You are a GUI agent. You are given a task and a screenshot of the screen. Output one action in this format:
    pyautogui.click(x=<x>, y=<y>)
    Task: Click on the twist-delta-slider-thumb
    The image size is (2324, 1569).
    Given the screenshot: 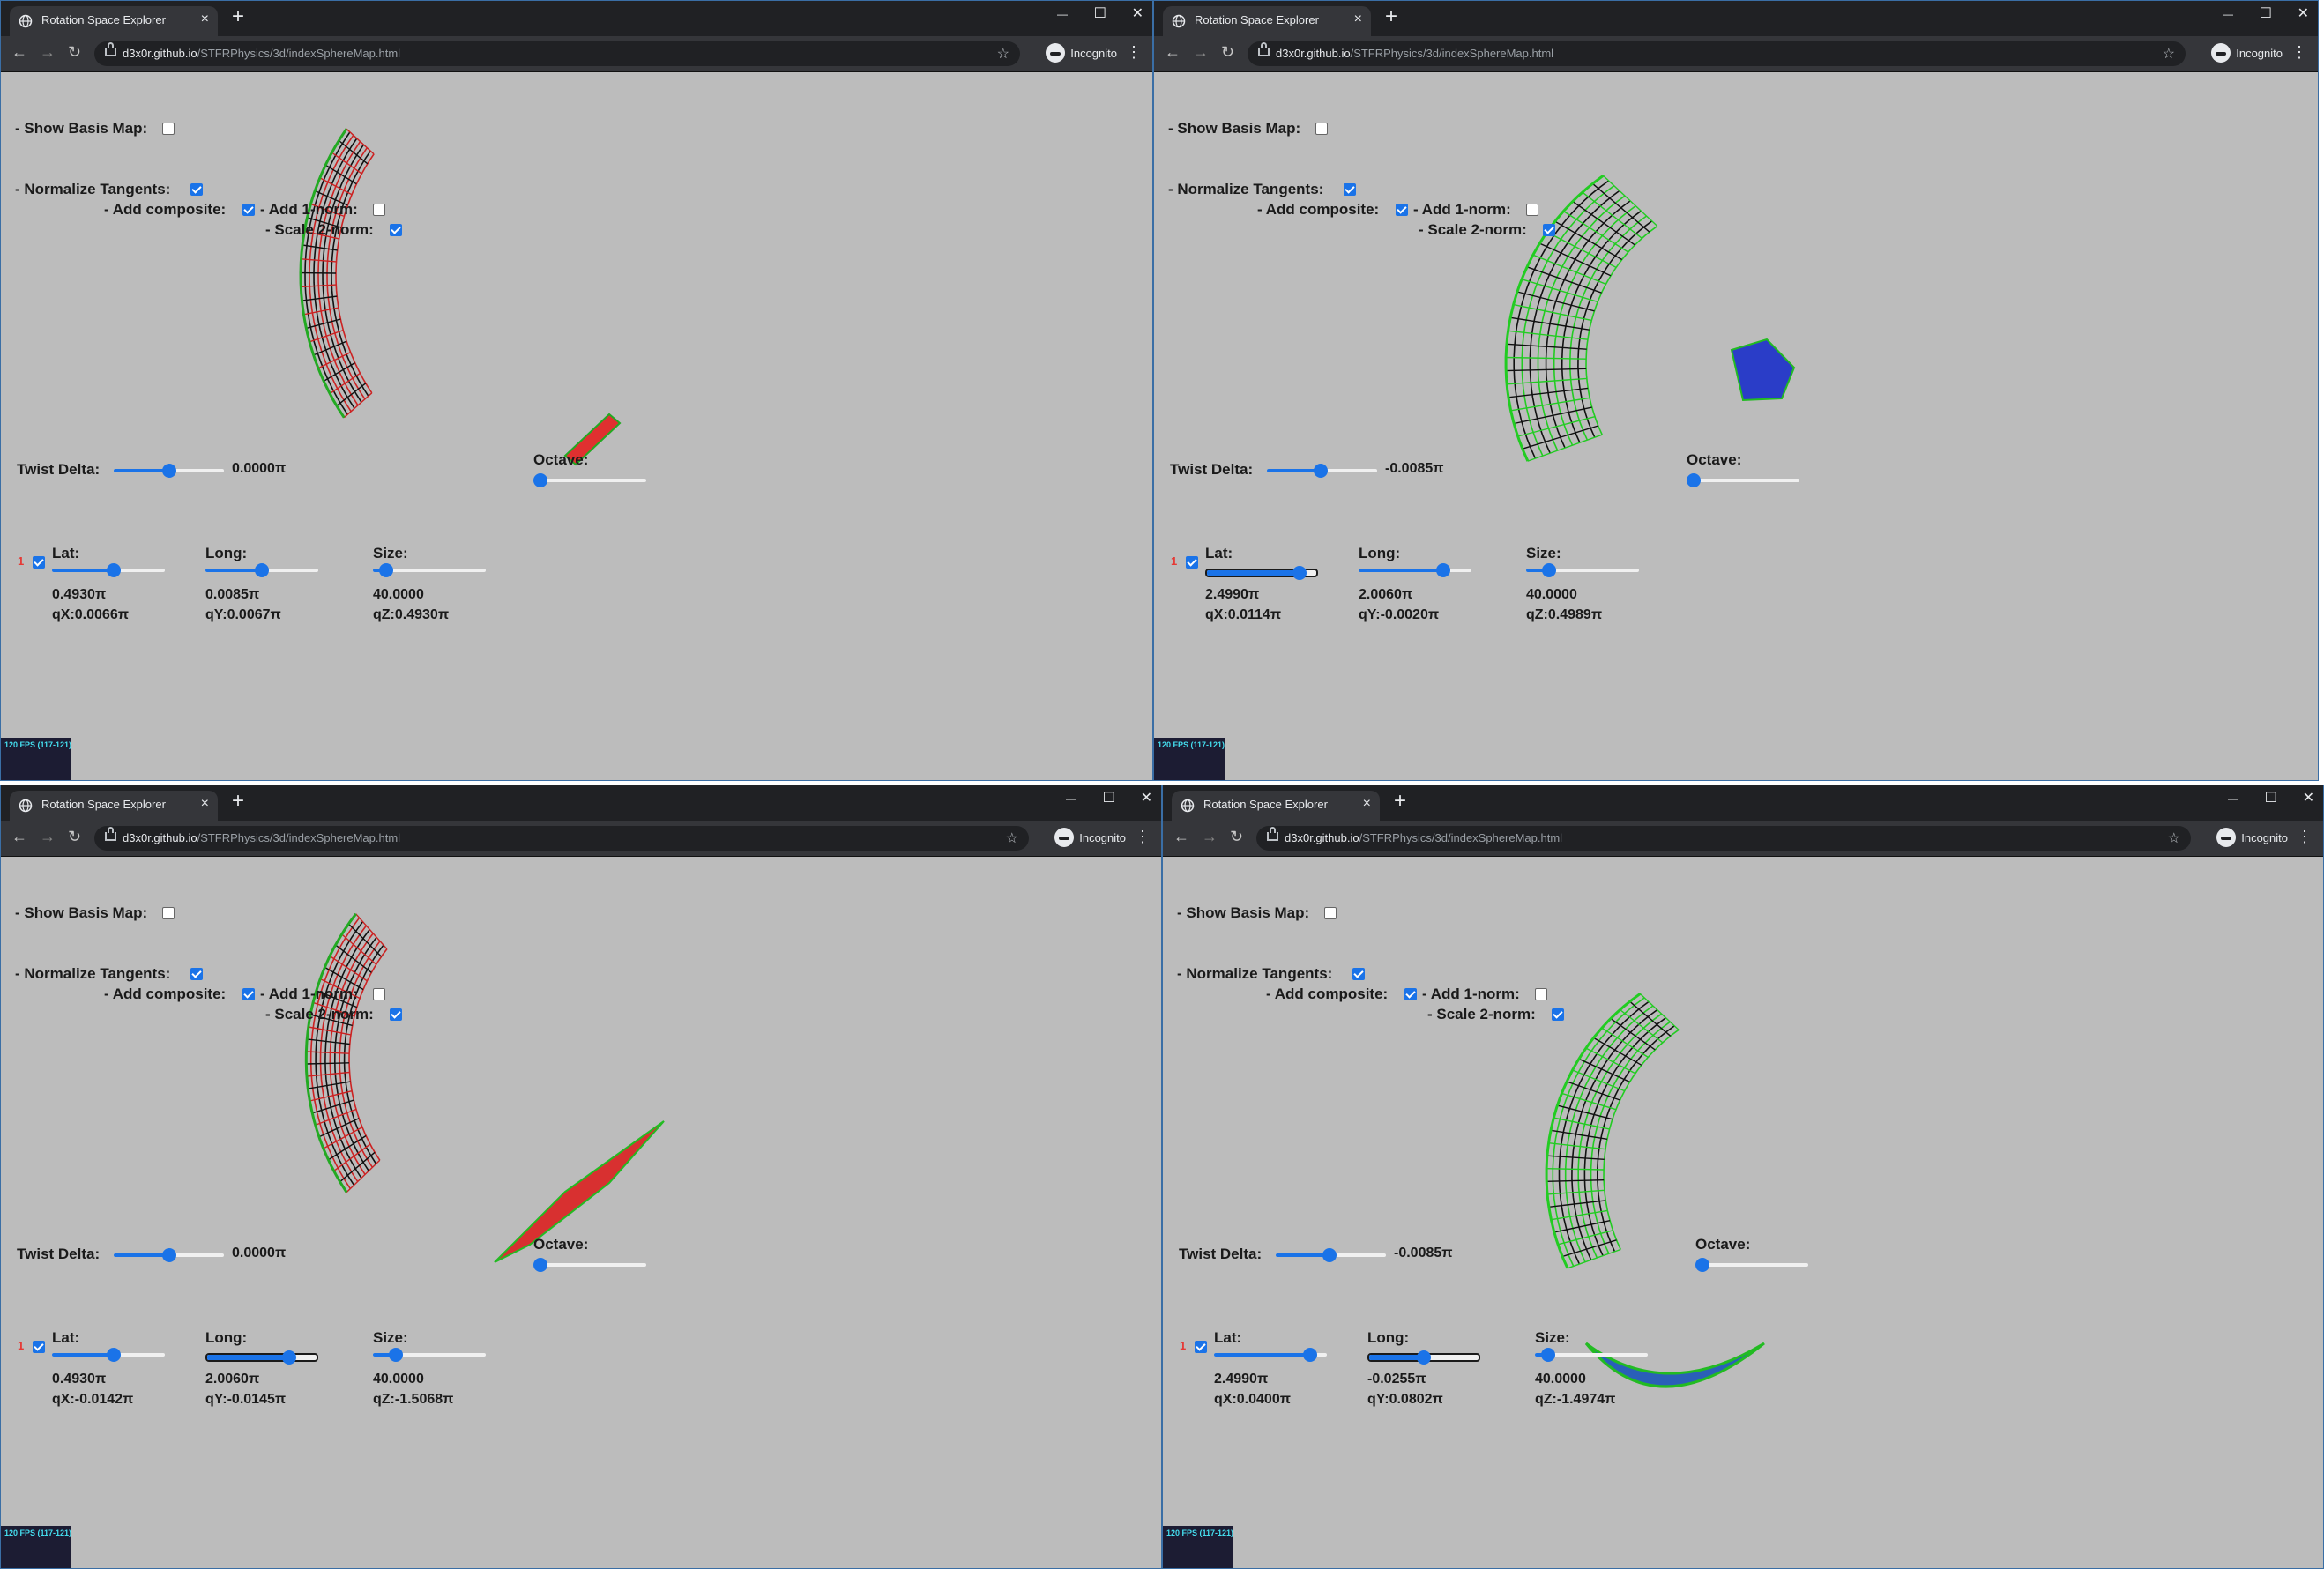 What is the action you would take?
    pyautogui.click(x=168, y=471)
    